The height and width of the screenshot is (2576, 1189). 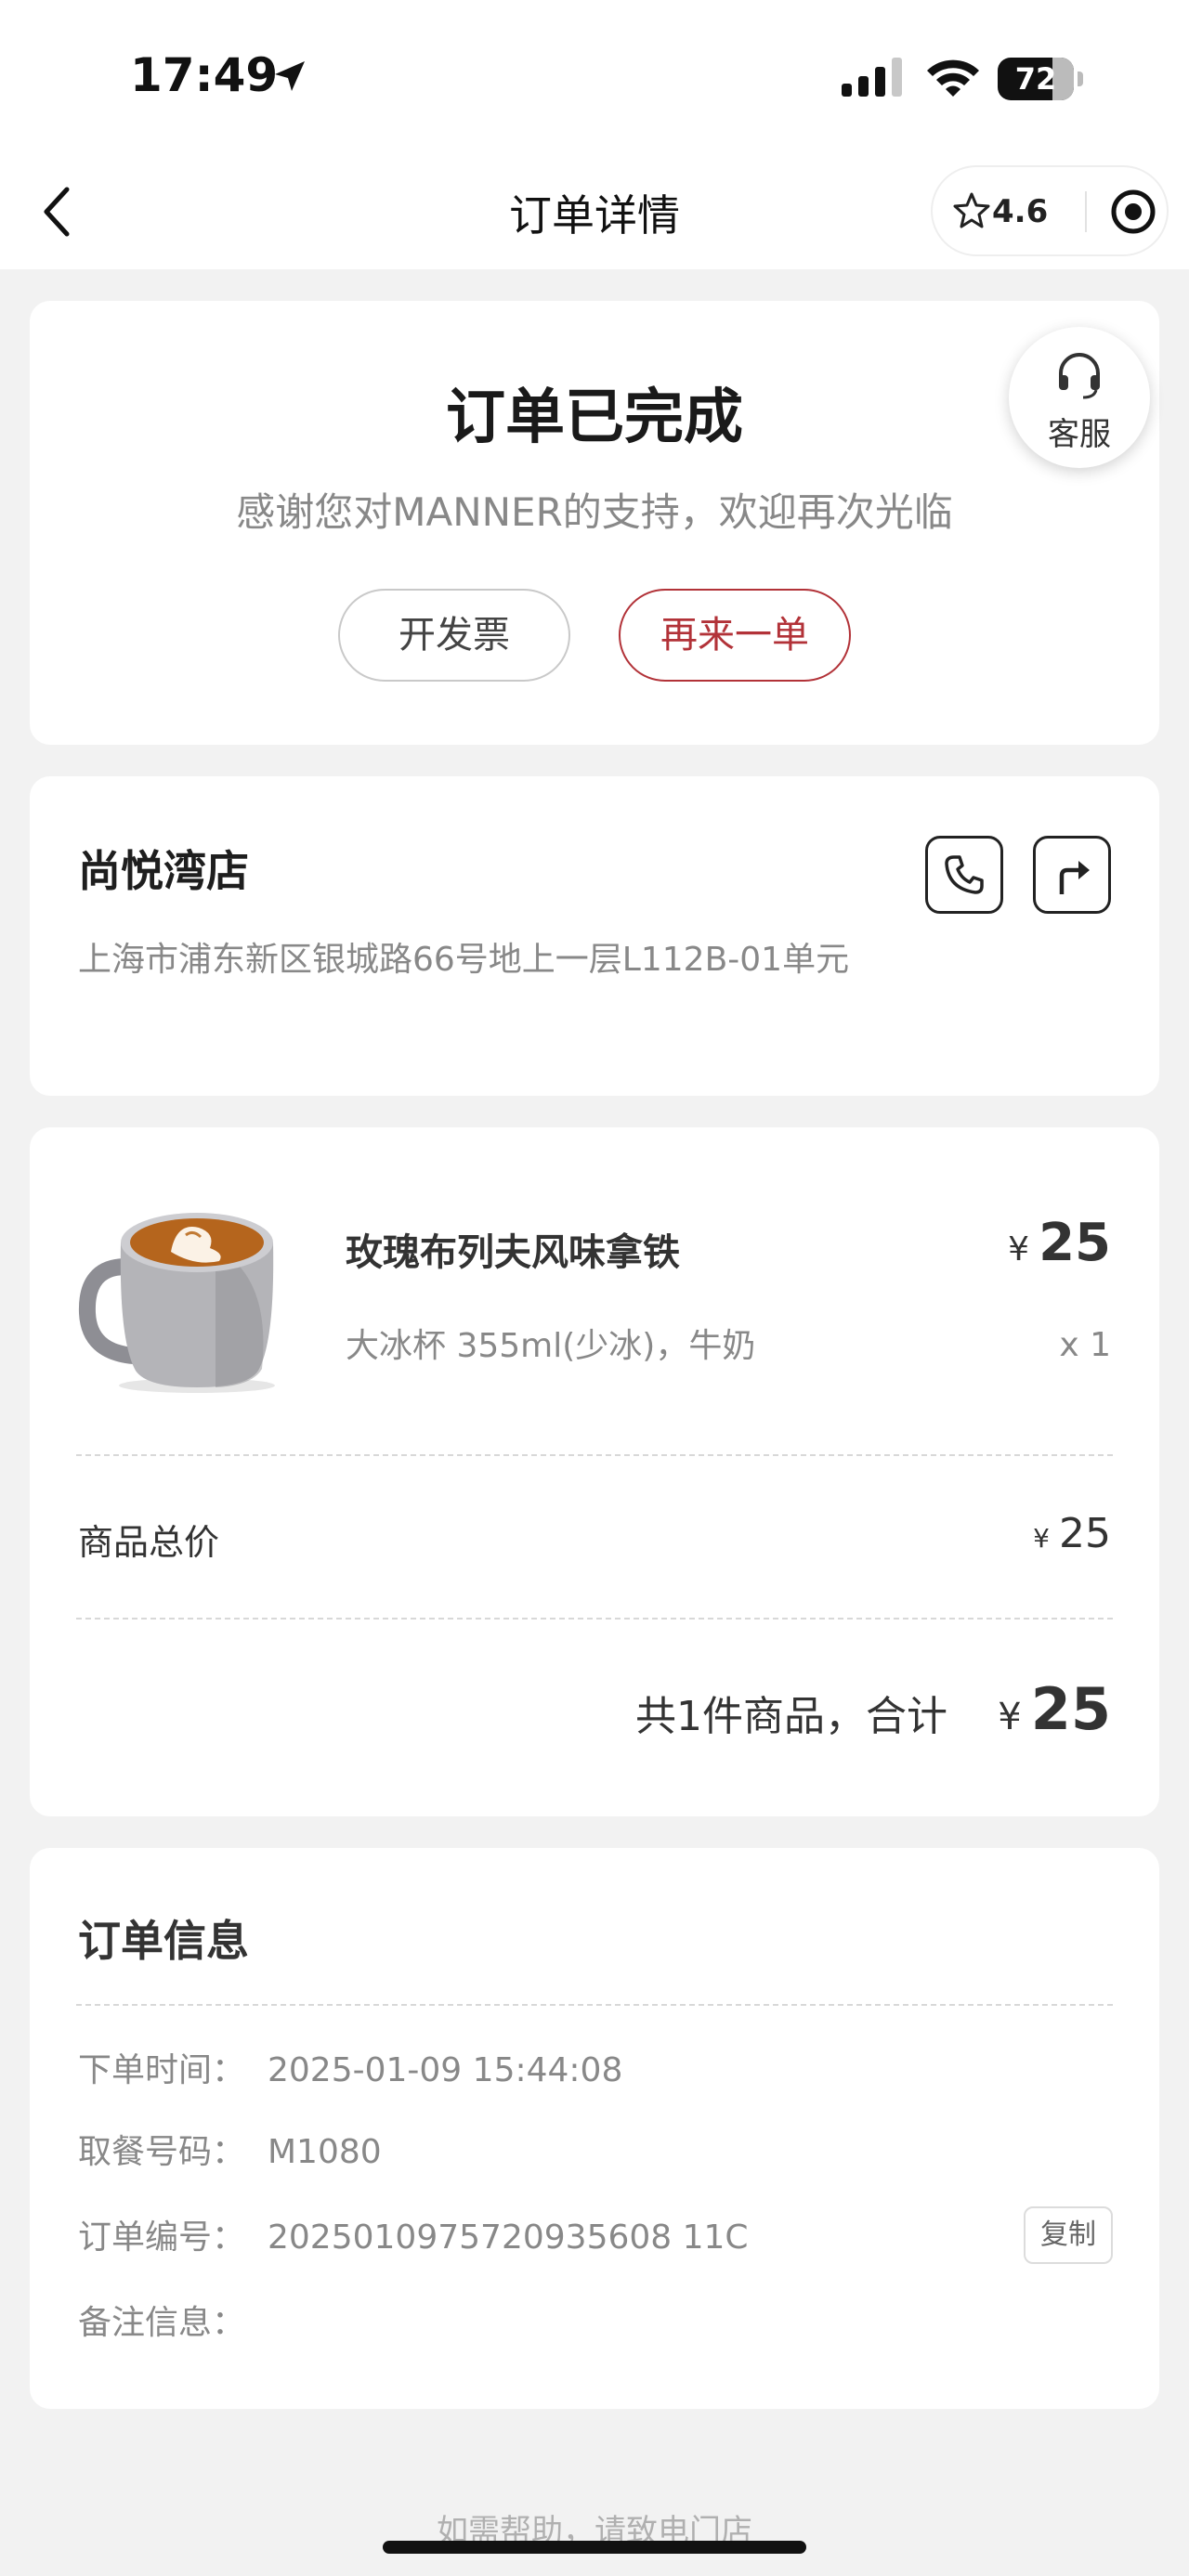 I want to click on home-indicator, so click(x=594, y=2547).